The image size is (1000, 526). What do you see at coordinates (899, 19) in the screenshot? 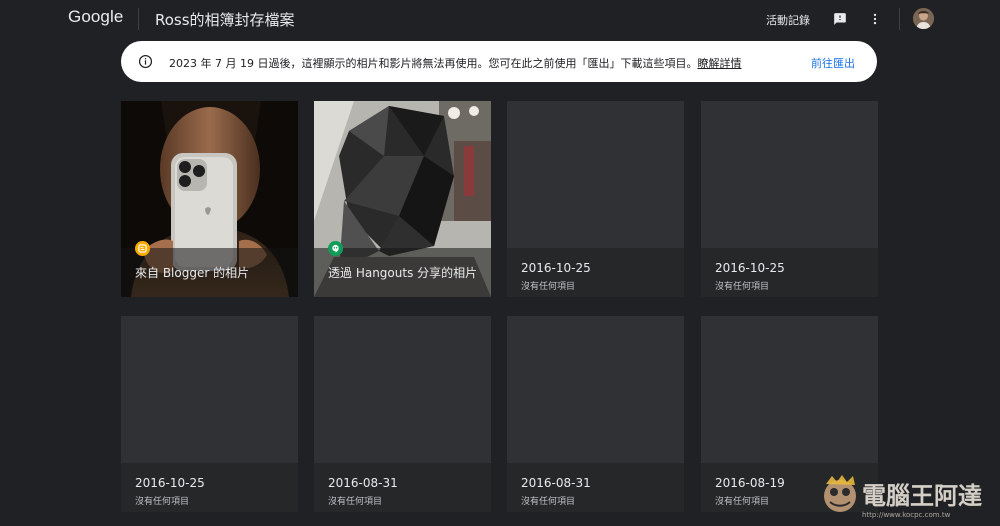
I see `header-divider-right` at bounding box center [899, 19].